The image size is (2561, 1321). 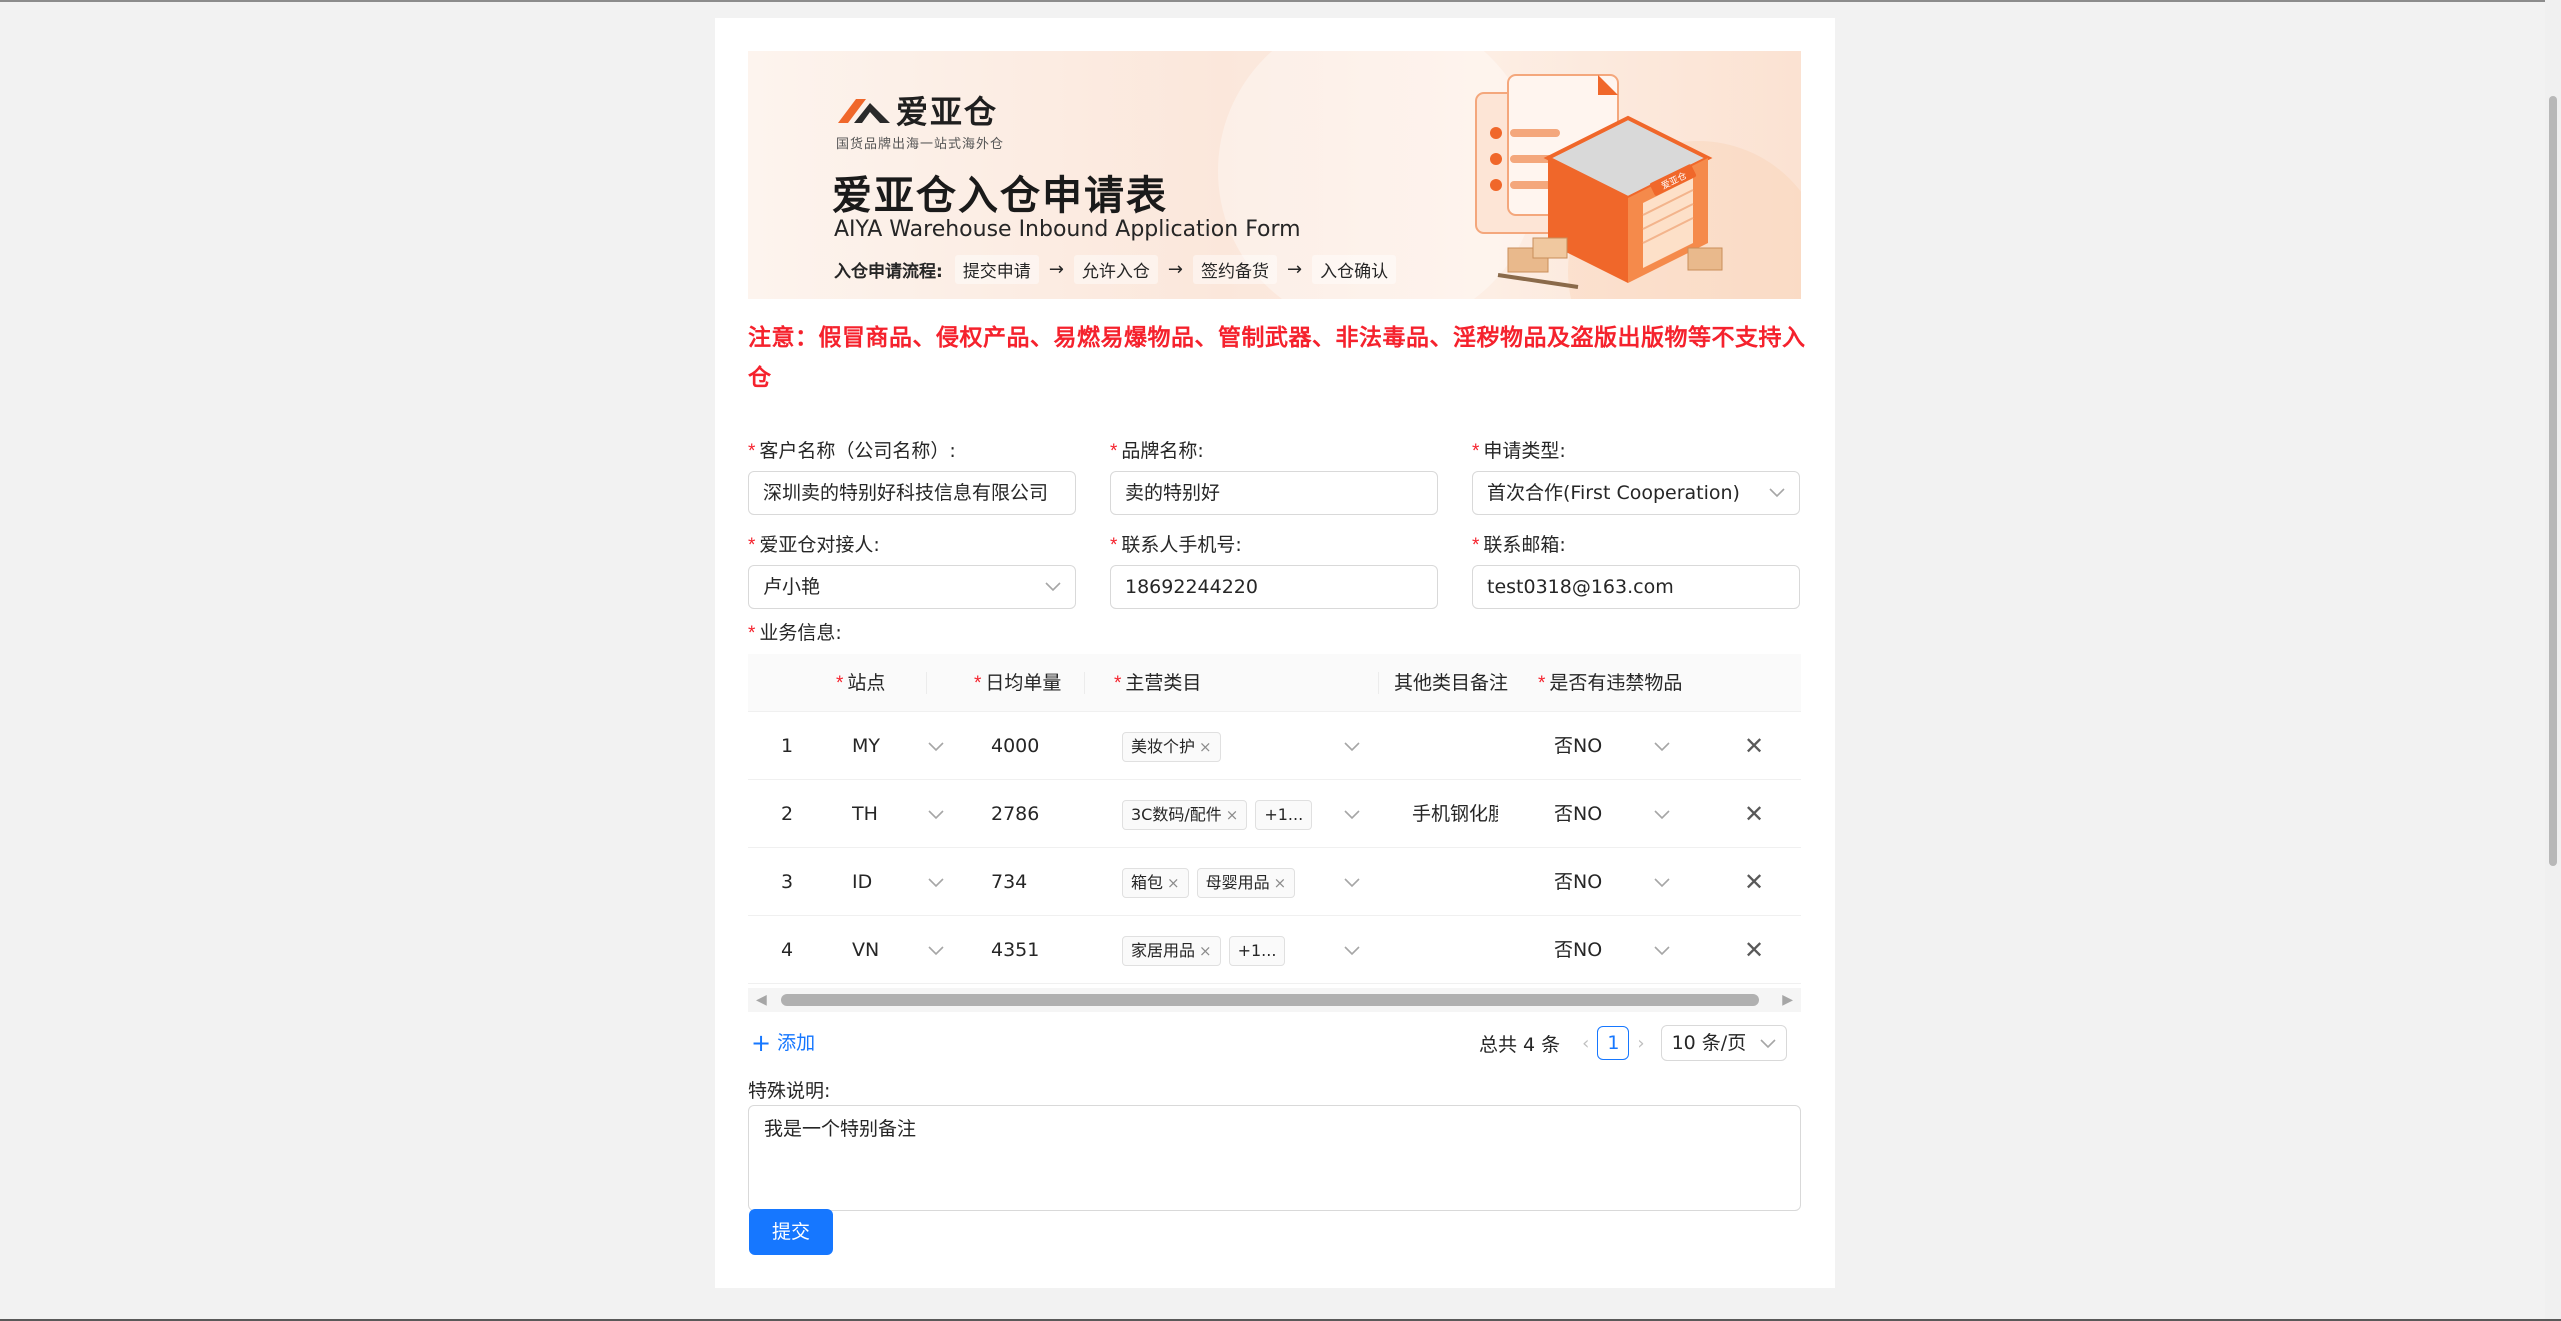 I want to click on page-1-button: 1, so click(x=1613, y=1043).